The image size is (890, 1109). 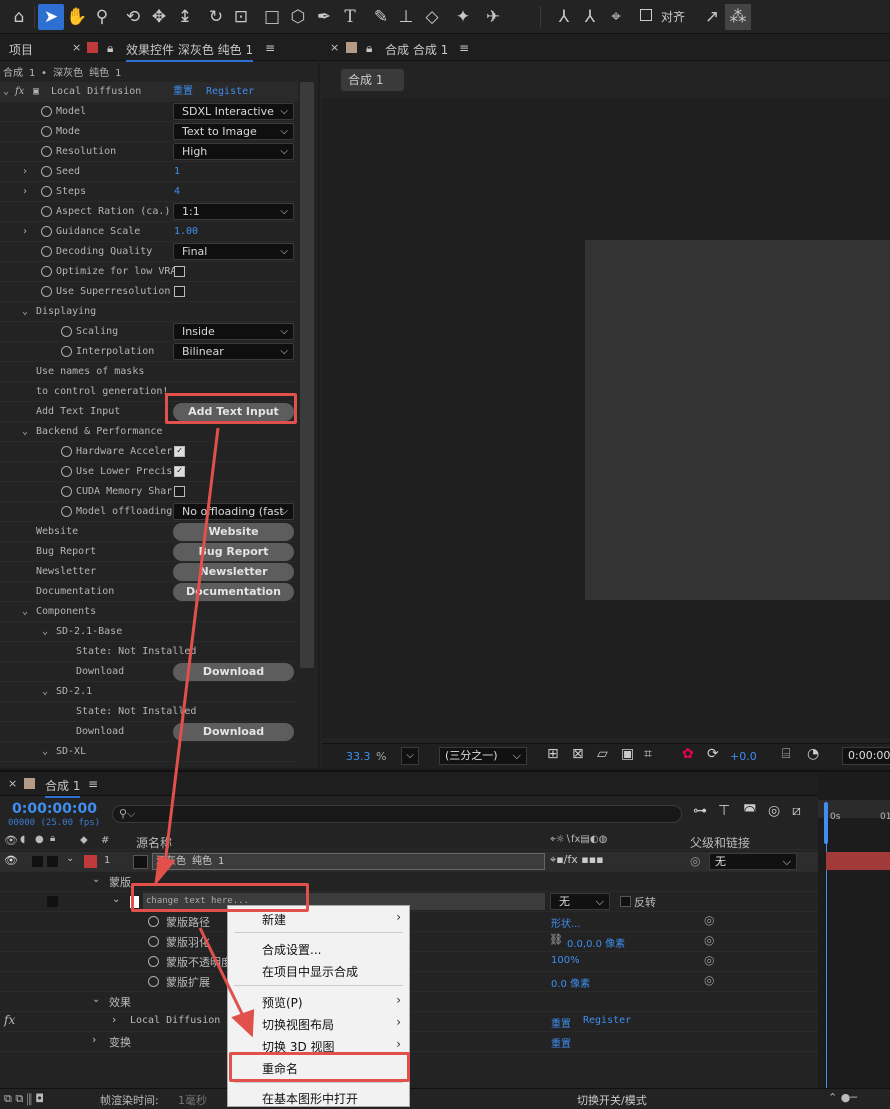 What do you see at coordinates (233, 211) in the screenshot?
I see `aspect-dropdown: 1:1 ⌵` at bounding box center [233, 211].